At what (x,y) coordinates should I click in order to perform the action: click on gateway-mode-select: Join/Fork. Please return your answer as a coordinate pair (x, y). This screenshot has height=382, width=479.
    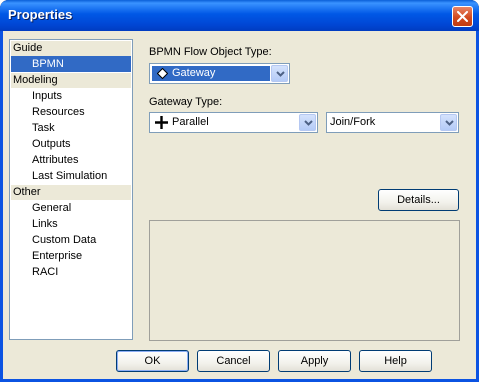
    Looking at the image, I should click on (392, 122).